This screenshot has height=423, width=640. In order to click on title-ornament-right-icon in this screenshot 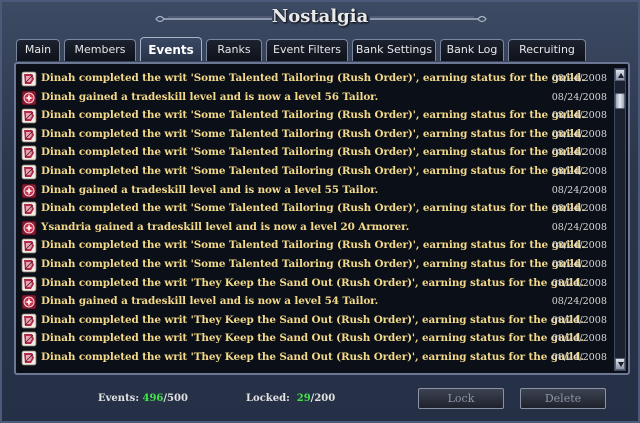, I will do `click(428, 19)`.